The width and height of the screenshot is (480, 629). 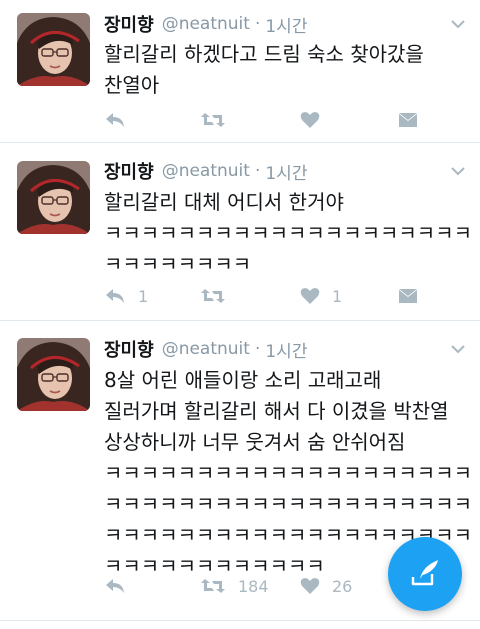 I want to click on compose-tweet-icon, so click(x=425, y=574).